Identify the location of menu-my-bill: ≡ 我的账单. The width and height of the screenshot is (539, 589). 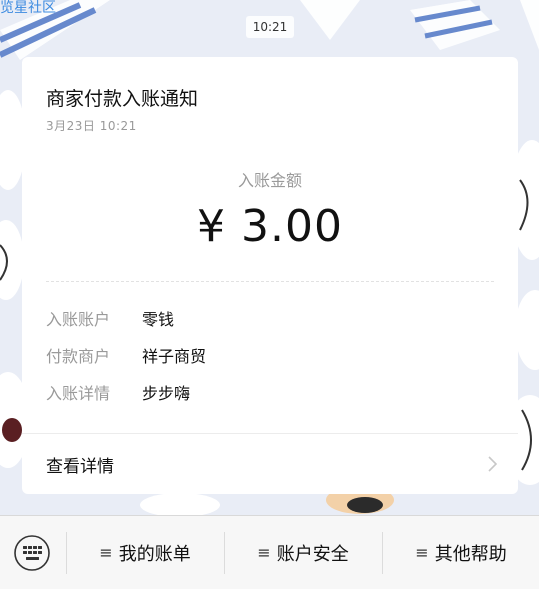
(145, 552).